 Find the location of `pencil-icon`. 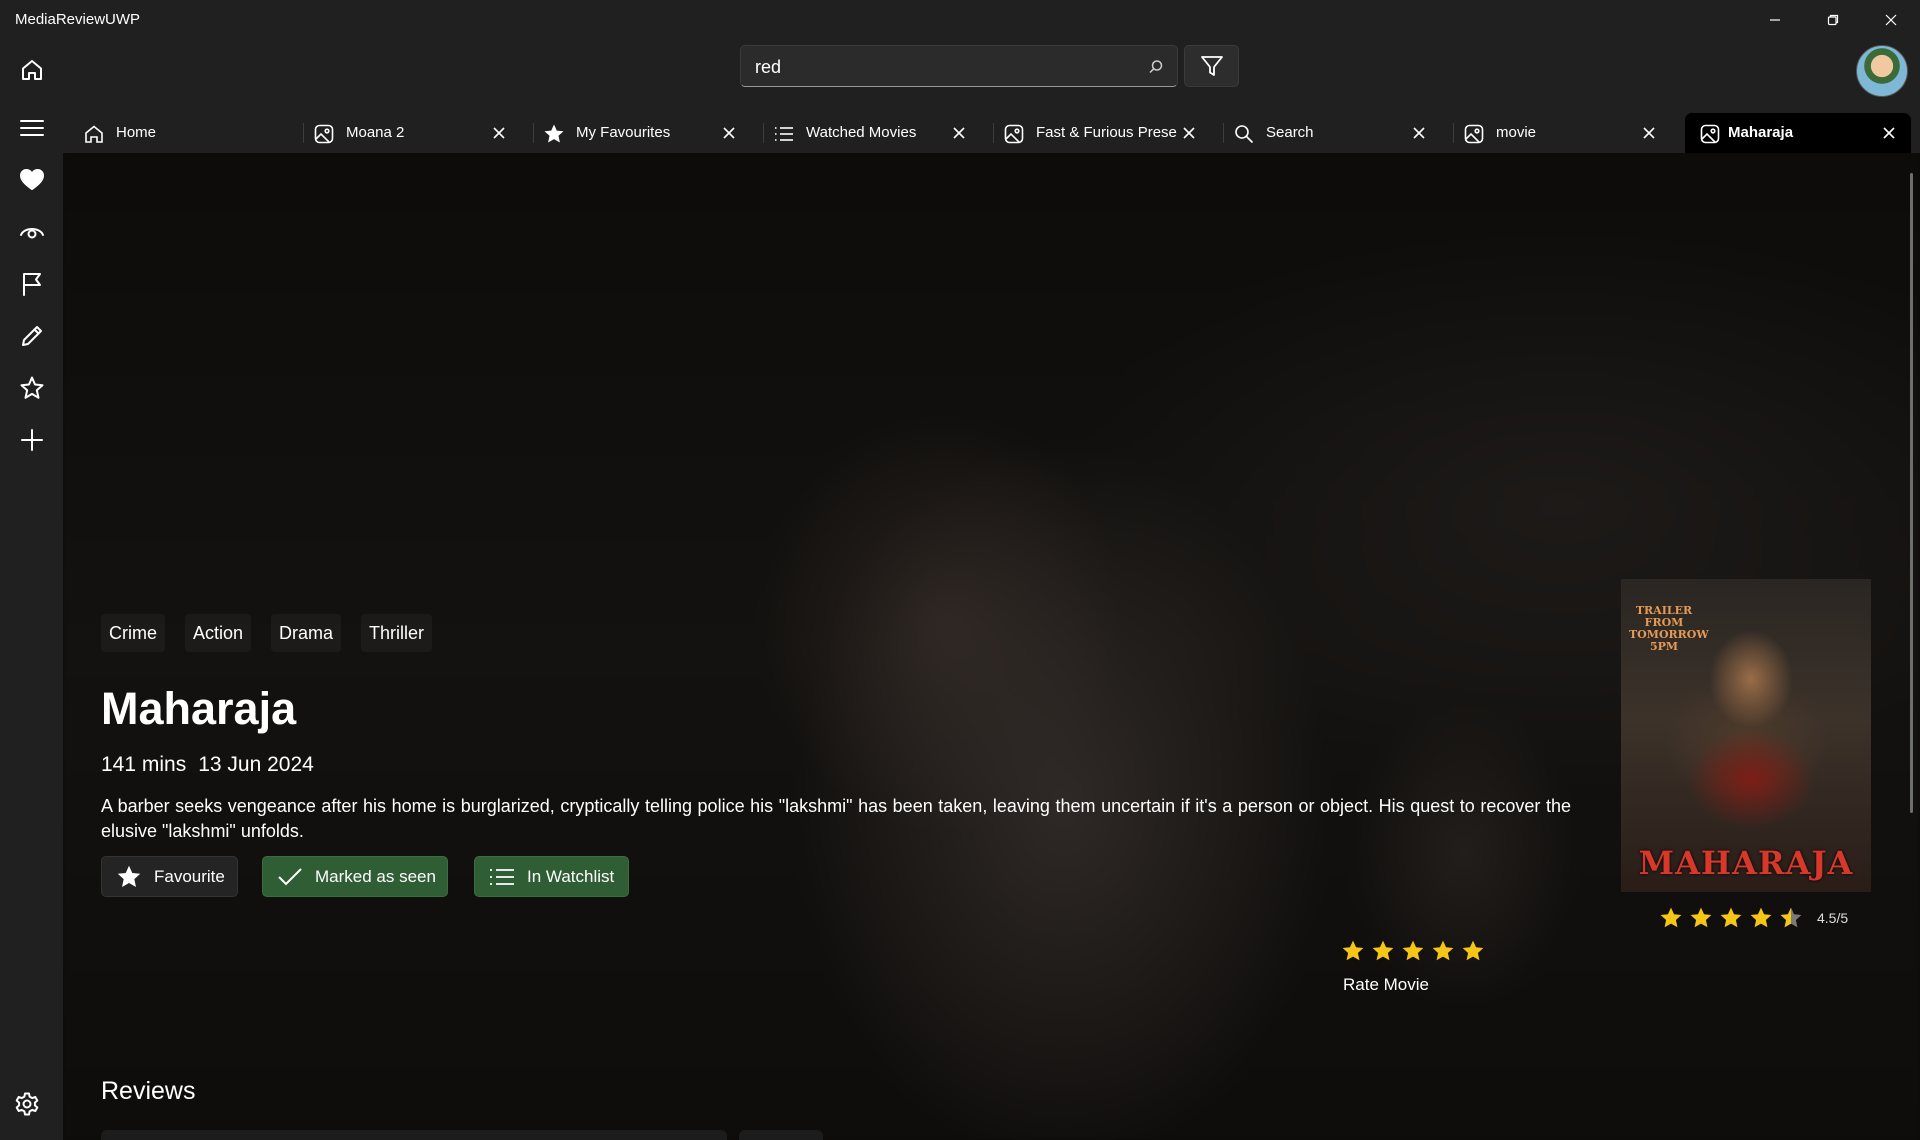

pencil-icon is located at coordinates (31, 336).